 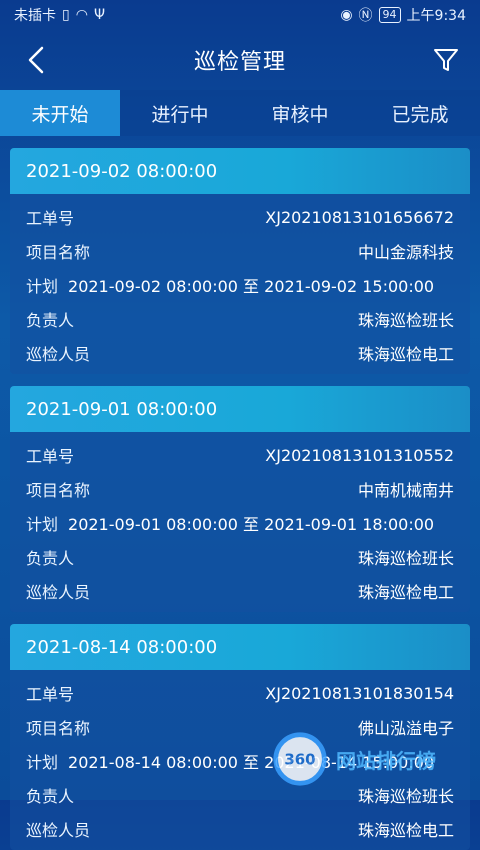 What do you see at coordinates (405, 252) in the screenshot?
I see `project-value: 中山金源科技` at bounding box center [405, 252].